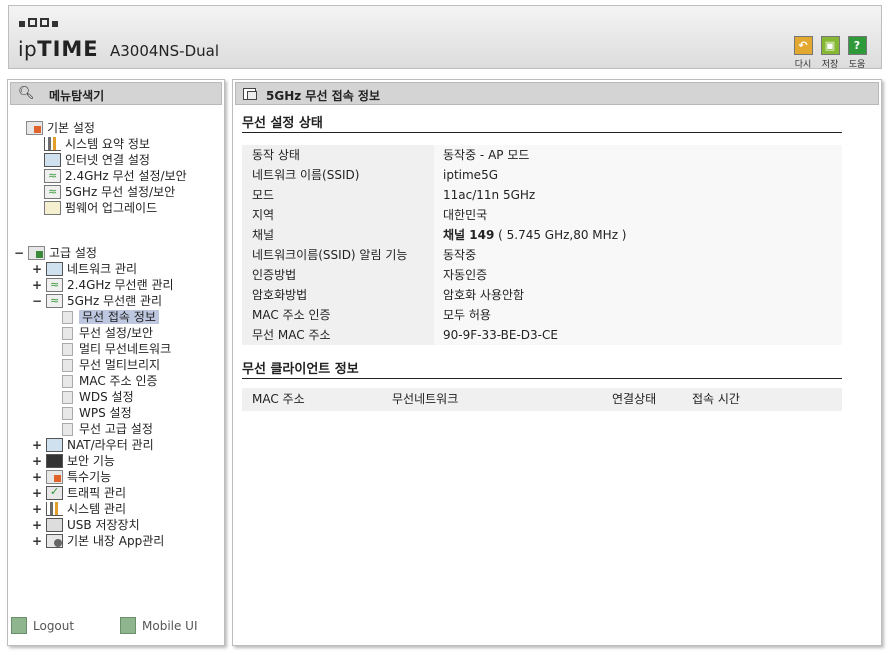 This screenshot has height=655, width=893. I want to click on status-row: 인증방법 자동인증, so click(542, 275).